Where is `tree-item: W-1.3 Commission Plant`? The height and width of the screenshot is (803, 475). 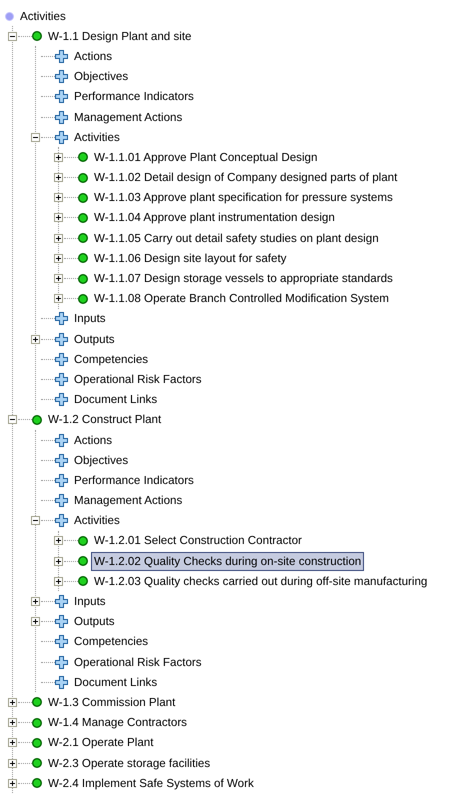
tree-item: W-1.3 Commission Plant is located at coordinates (111, 702).